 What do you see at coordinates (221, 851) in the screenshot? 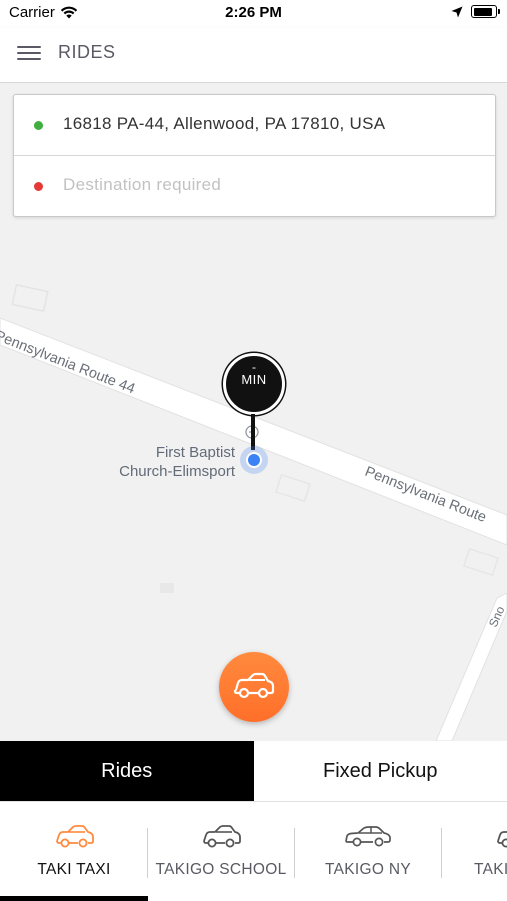
I see `vehicle-takigo-school: TAKIGO SCHOOL` at bounding box center [221, 851].